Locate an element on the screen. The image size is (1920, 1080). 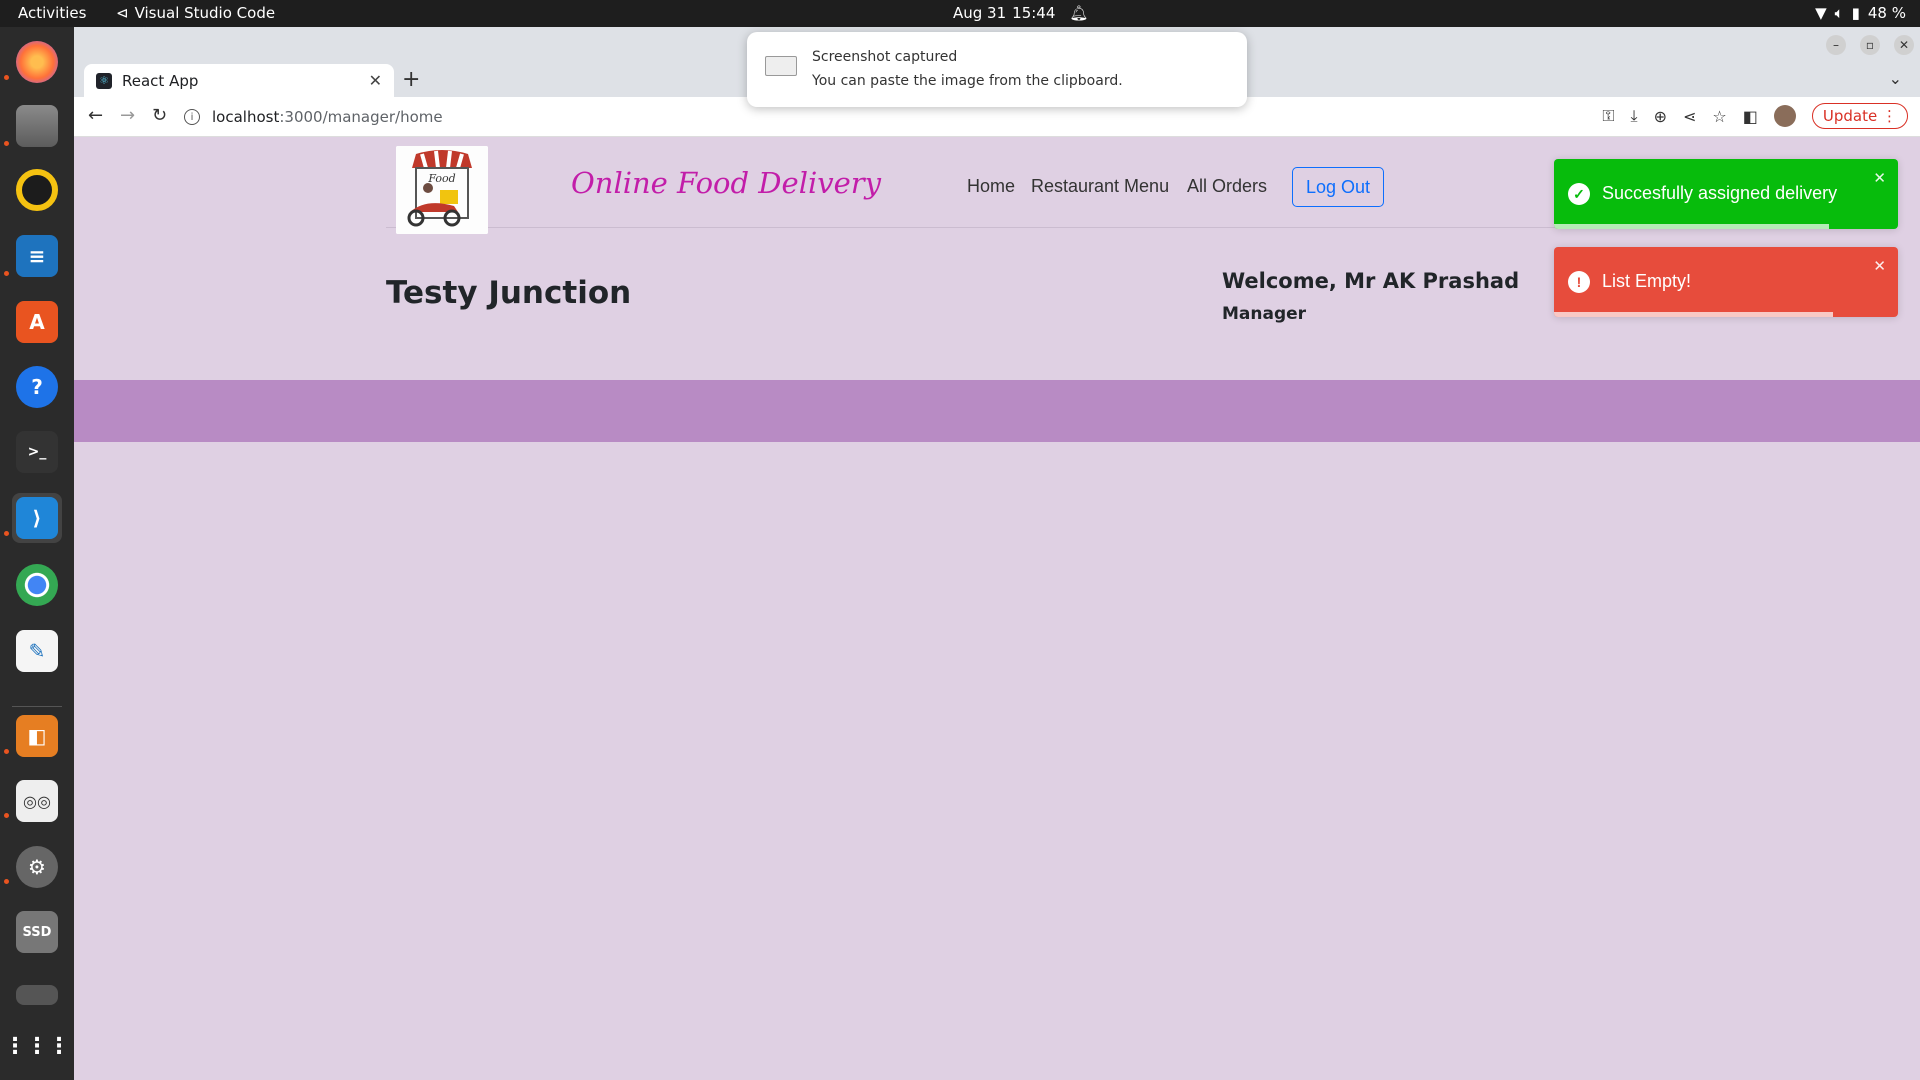
minimize-icon: – is located at coordinates (1836, 45).